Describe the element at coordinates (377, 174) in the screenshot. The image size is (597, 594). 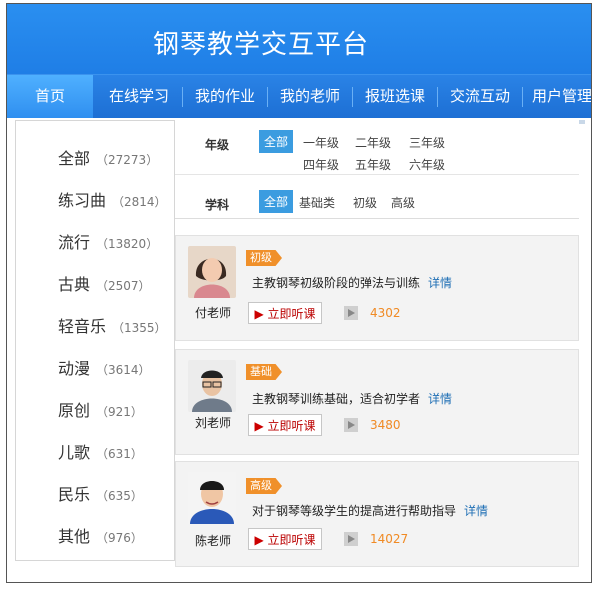
I see `filter-divider` at that location.